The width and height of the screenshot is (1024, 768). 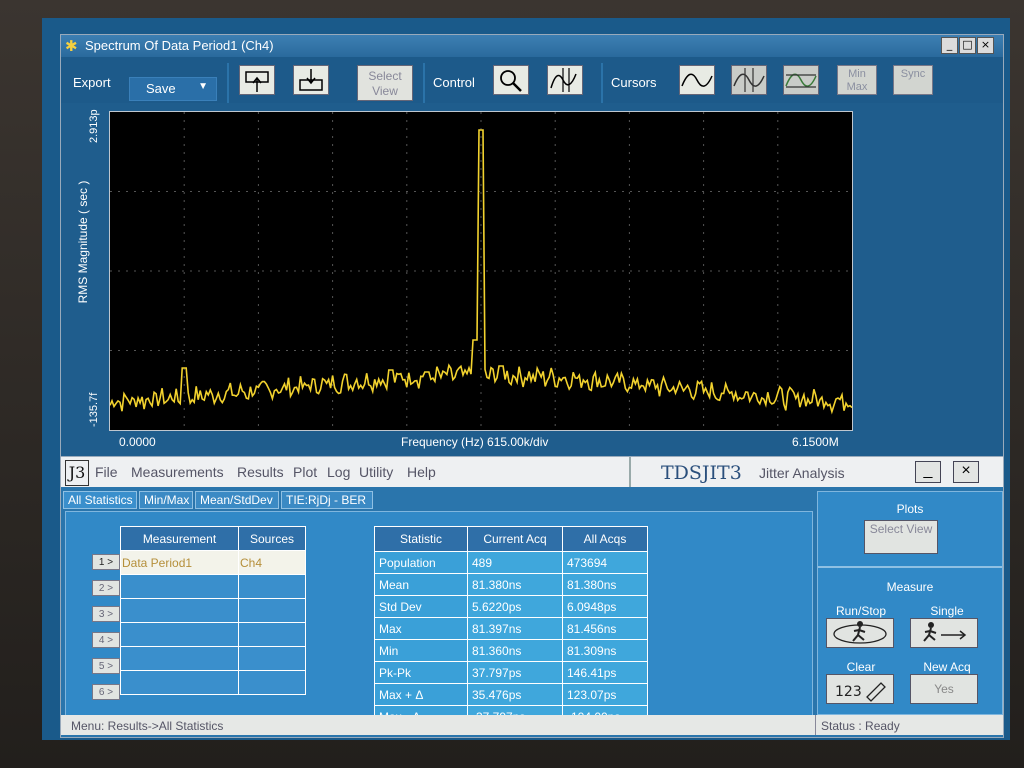 I want to click on run-stop-button, so click(x=860, y=633).